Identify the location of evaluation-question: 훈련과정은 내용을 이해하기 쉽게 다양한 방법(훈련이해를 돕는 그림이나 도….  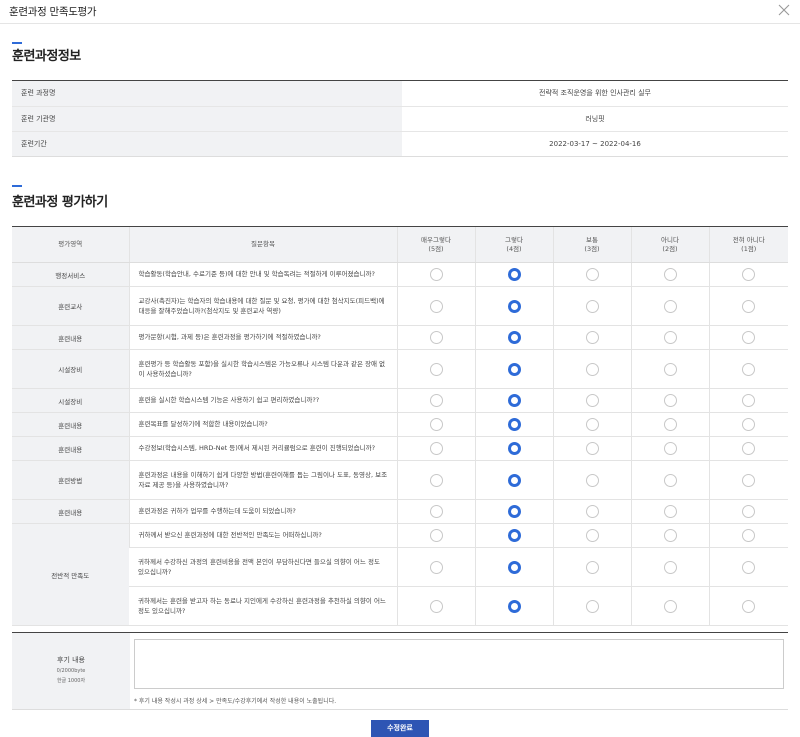
(262, 480).